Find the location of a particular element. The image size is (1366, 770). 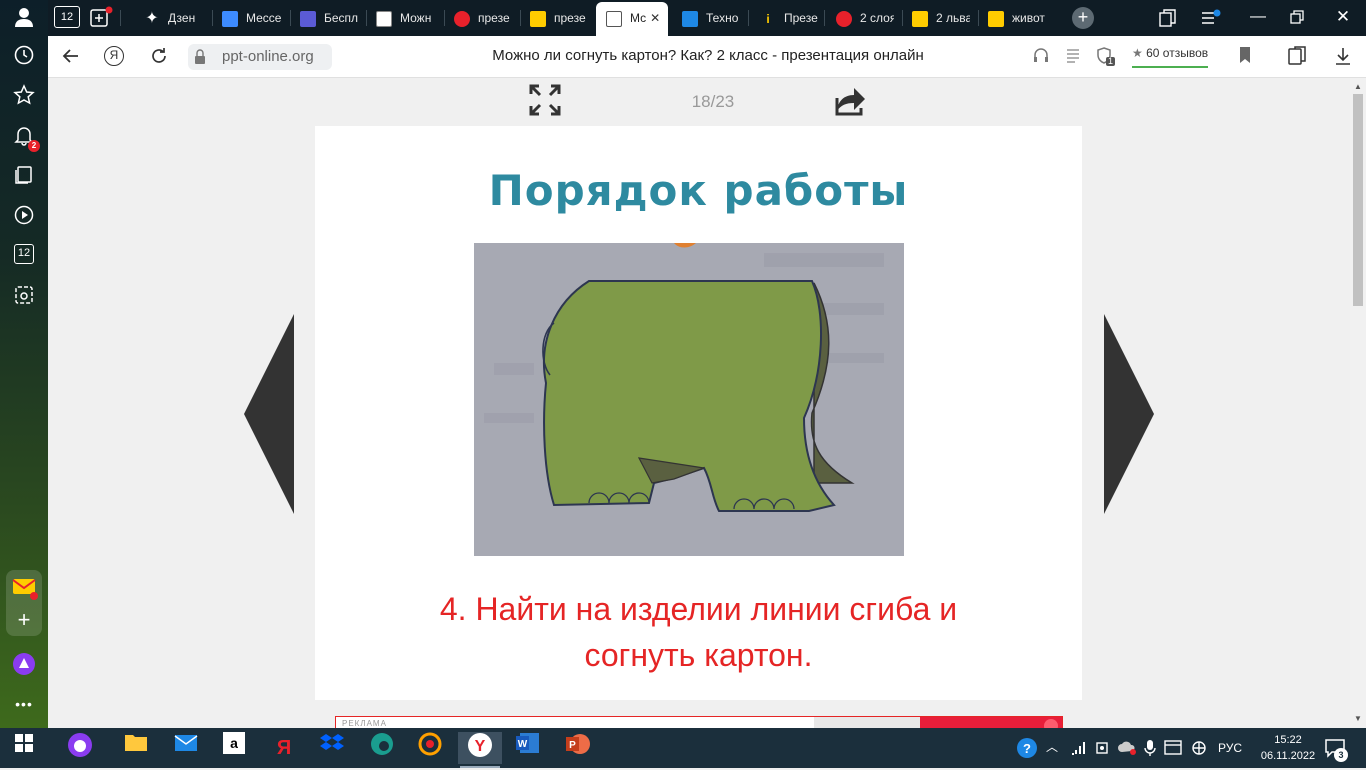

video-play-icon is located at coordinates (24, 216).